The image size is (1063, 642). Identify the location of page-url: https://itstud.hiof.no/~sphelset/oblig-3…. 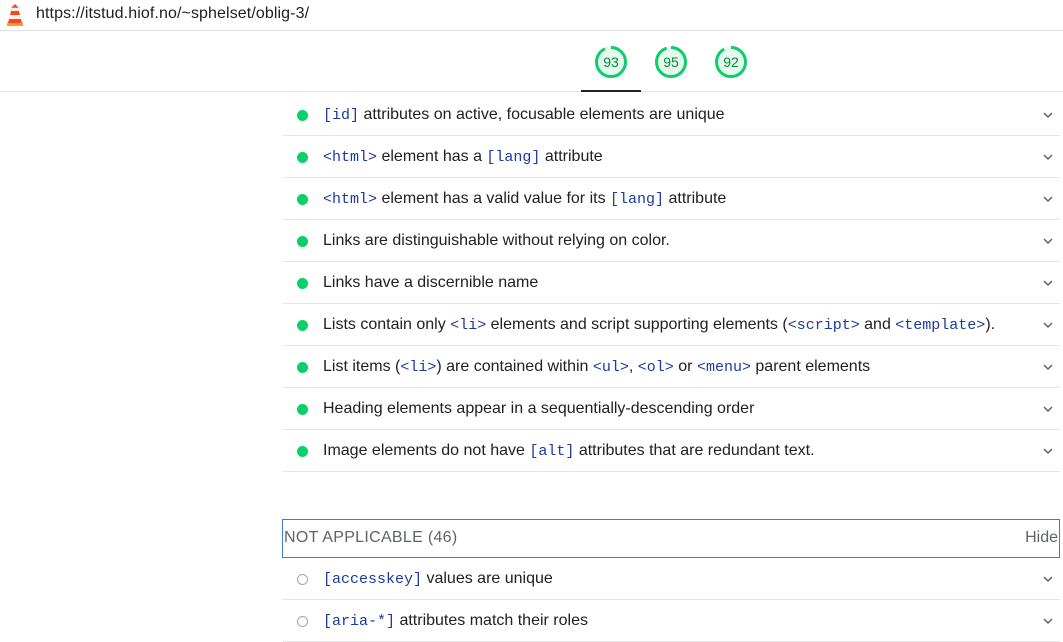
(172, 14).